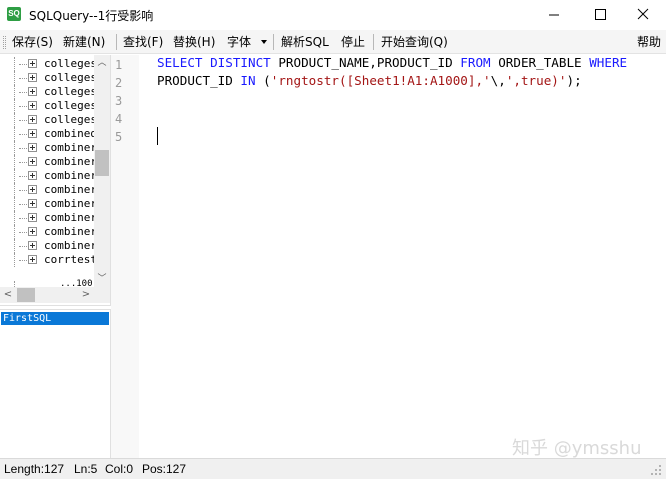  What do you see at coordinates (84, 42) in the screenshot?
I see `new-button: 新建(N)` at bounding box center [84, 42].